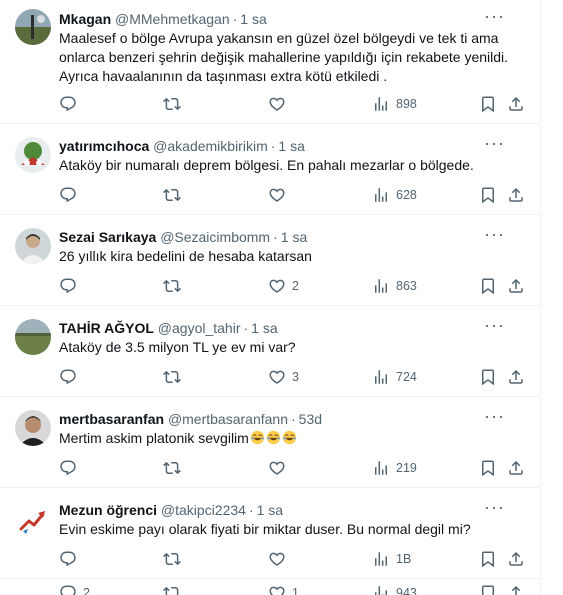 Image resolution: width=563 pixels, height=595 pixels. What do you see at coordinates (106, 328) in the screenshot?
I see `display-name: TAHİR AĞYOL` at bounding box center [106, 328].